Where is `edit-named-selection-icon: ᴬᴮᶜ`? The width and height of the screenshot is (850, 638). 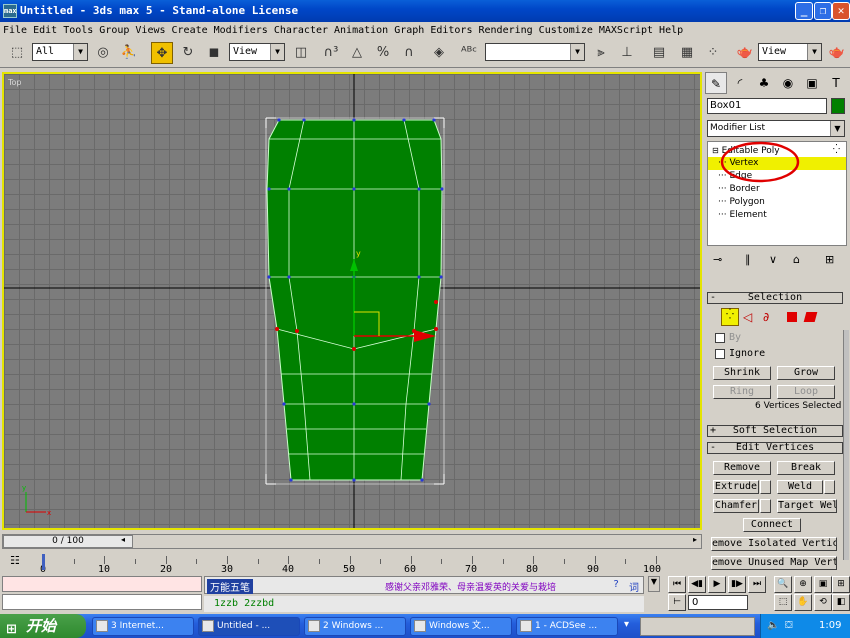 edit-named-selection-icon: ᴬᴮᶜ is located at coordinates (469, 53).